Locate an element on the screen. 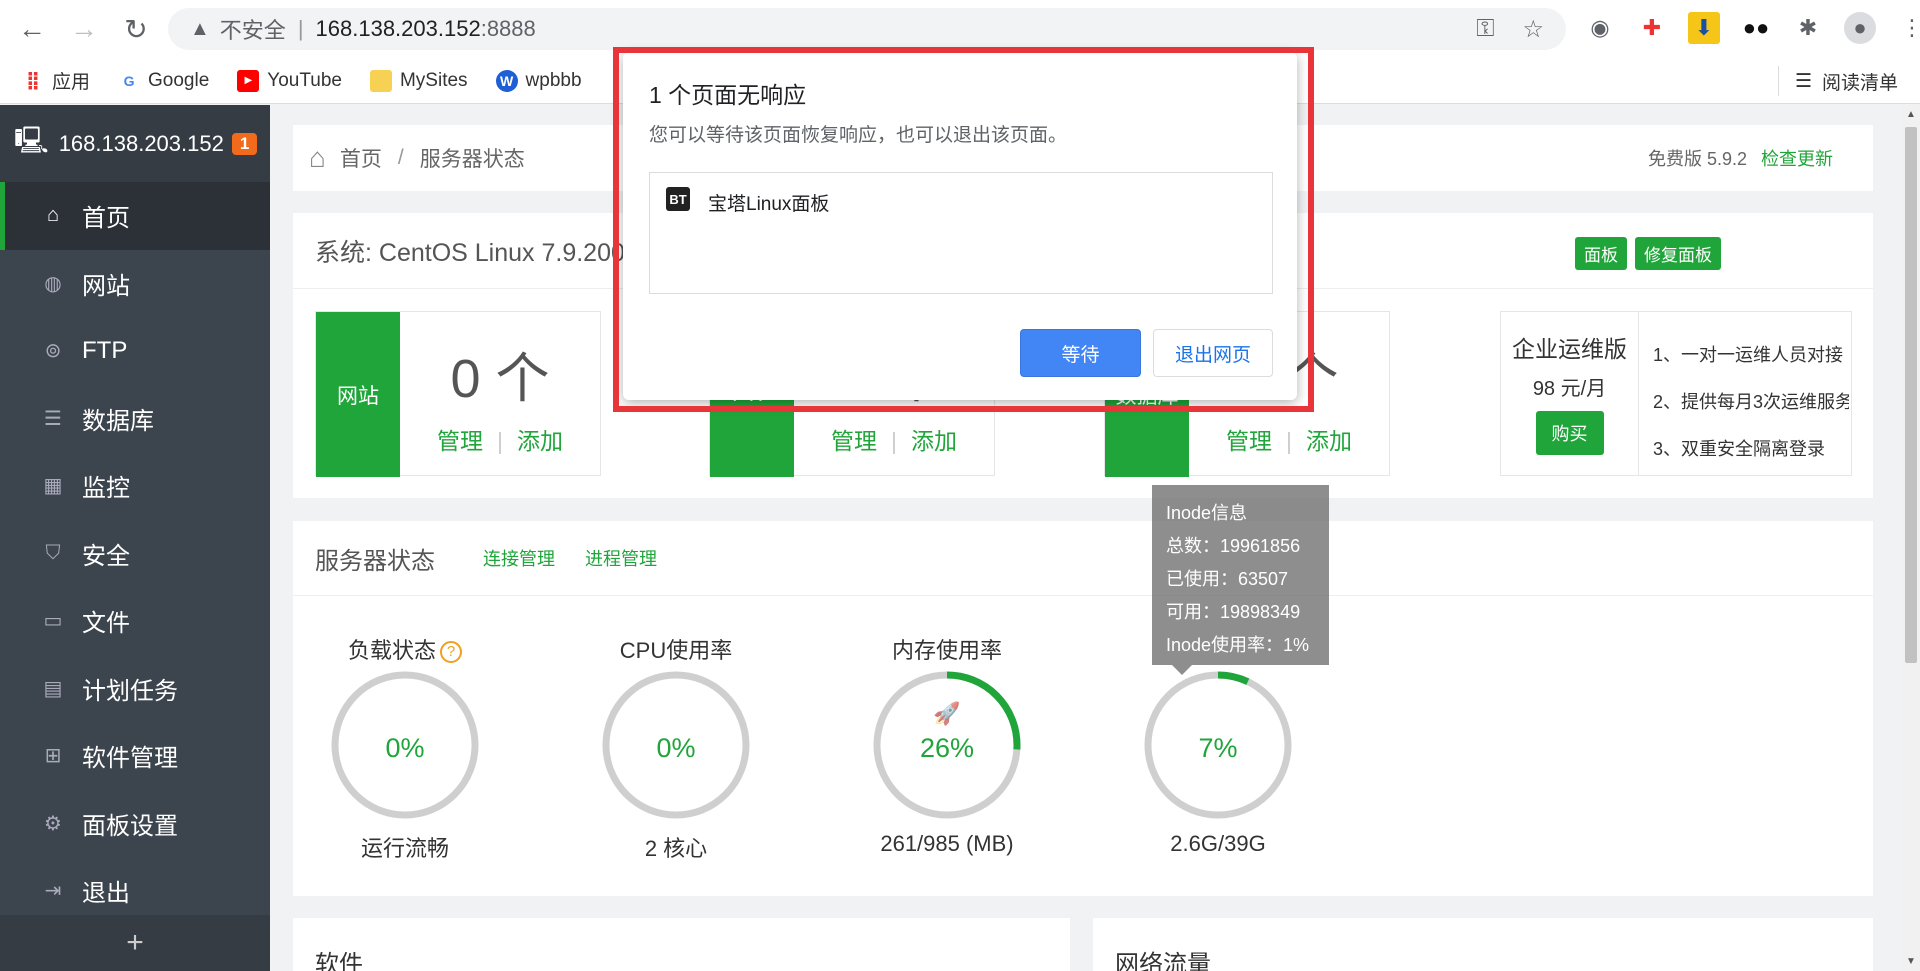  memory-gauge: 内存使用率 26% 261/985 (MB) 🚀 is located at coordinates (947, 745).